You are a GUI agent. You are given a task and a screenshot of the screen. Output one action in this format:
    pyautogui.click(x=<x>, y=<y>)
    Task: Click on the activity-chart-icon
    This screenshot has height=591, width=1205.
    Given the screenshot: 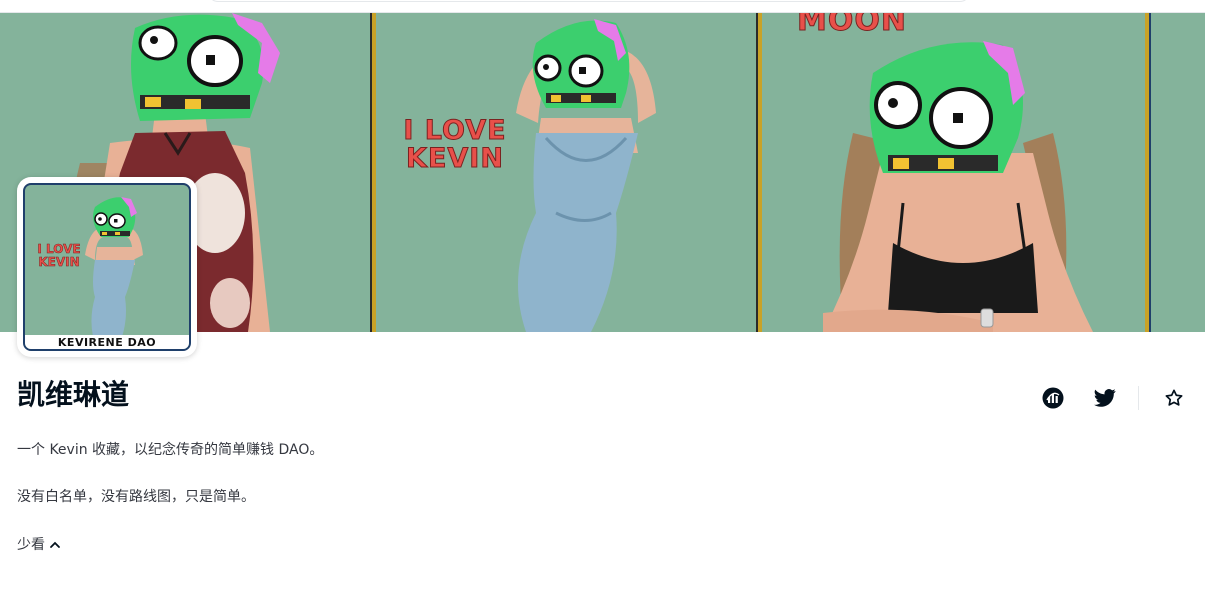 What is the action you would take?
    pyautogui.click(x=1053, y=398)
    